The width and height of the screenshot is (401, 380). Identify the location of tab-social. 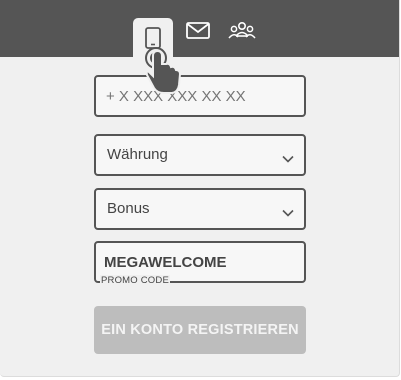
(242, 40).